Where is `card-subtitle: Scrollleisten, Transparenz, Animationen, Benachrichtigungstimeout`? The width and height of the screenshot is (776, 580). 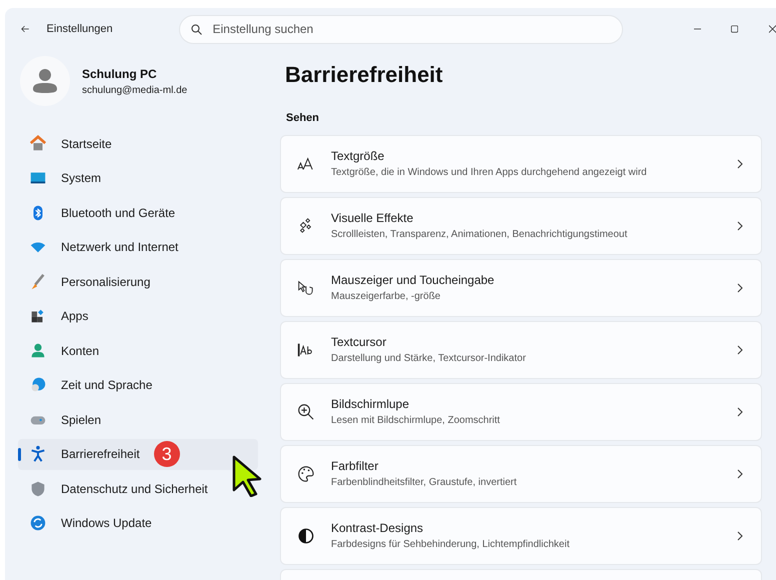 card-subtitle: Scrollleisten, Transparenz, Animationen, Benachrichtigungstimeout is located at coordinates (479, 235).